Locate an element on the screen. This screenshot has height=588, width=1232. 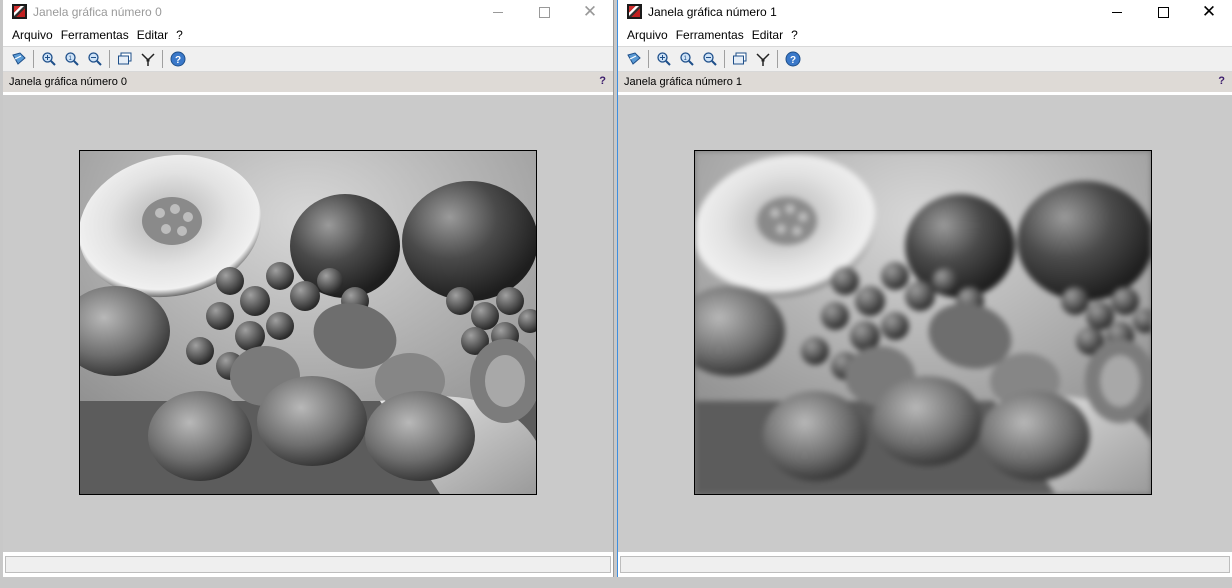
title-bar: Janela gráfica número 1 ✕ is located at coordinates (925, 12).